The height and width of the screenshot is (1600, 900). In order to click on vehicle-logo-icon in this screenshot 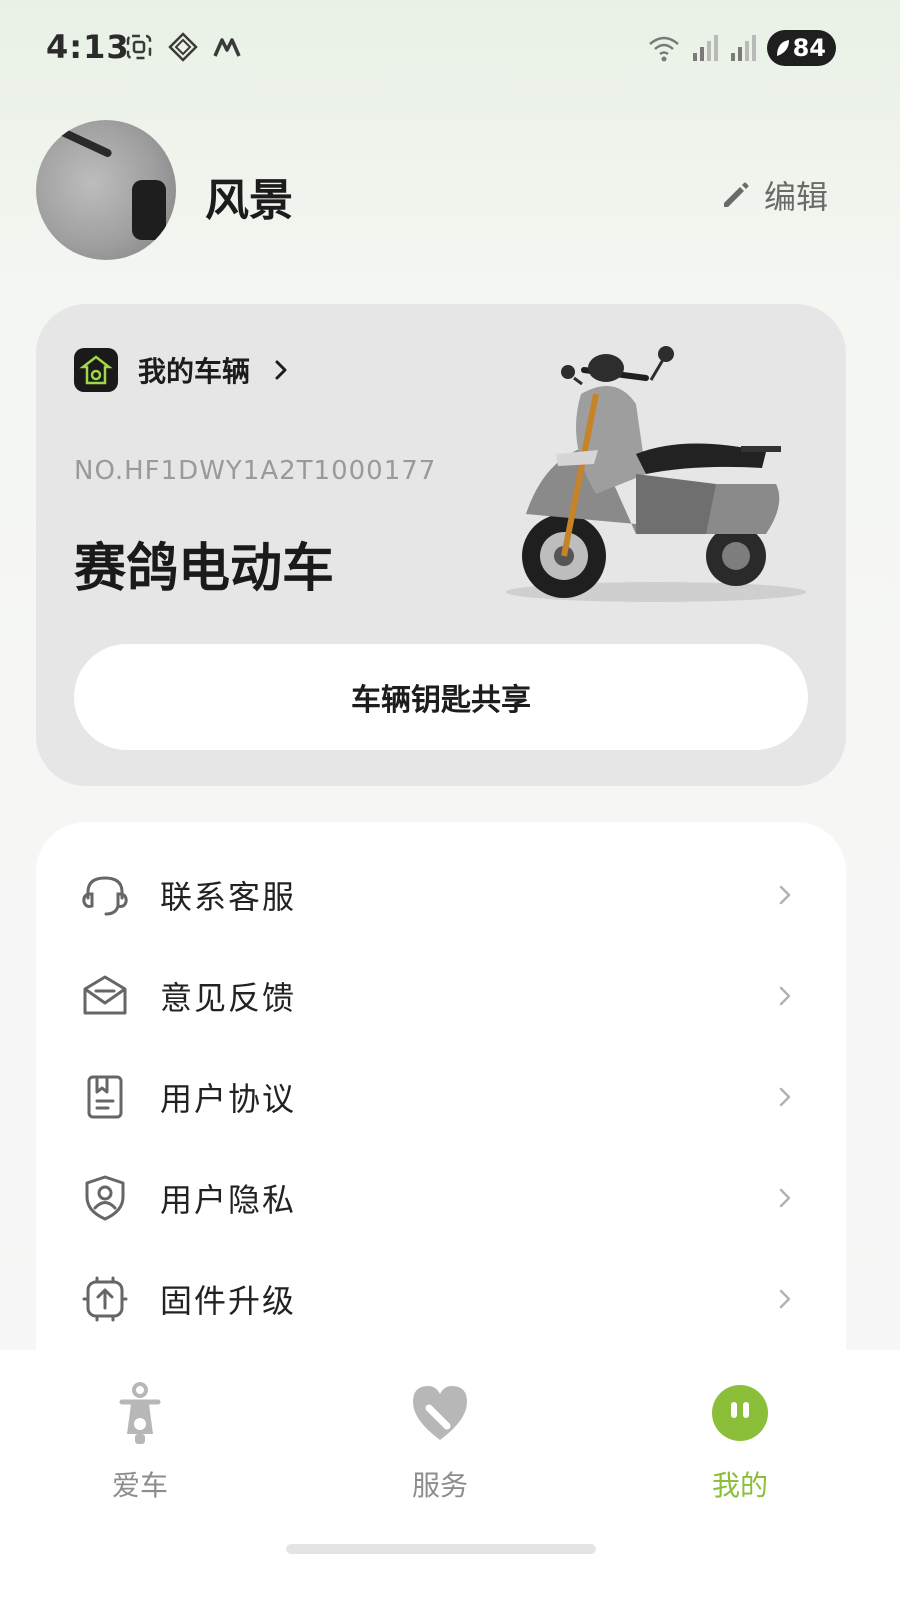, I will do `click(96, 370)`.